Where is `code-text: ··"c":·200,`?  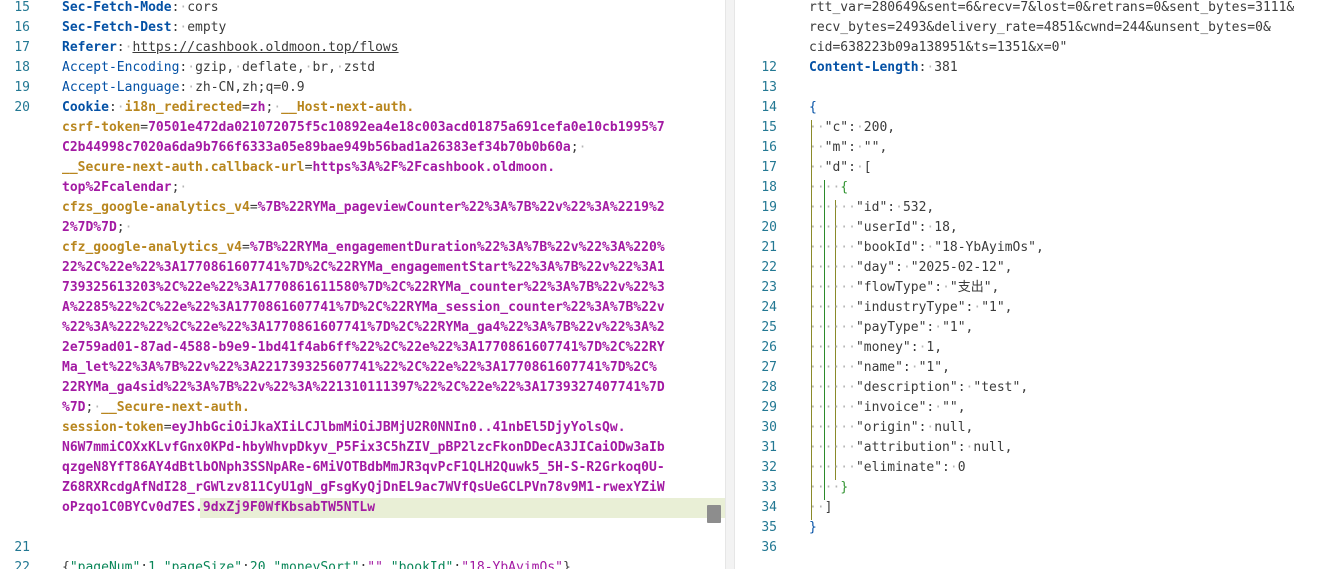 code-text: ··"c":·200, is located at coordinates (852, 128).